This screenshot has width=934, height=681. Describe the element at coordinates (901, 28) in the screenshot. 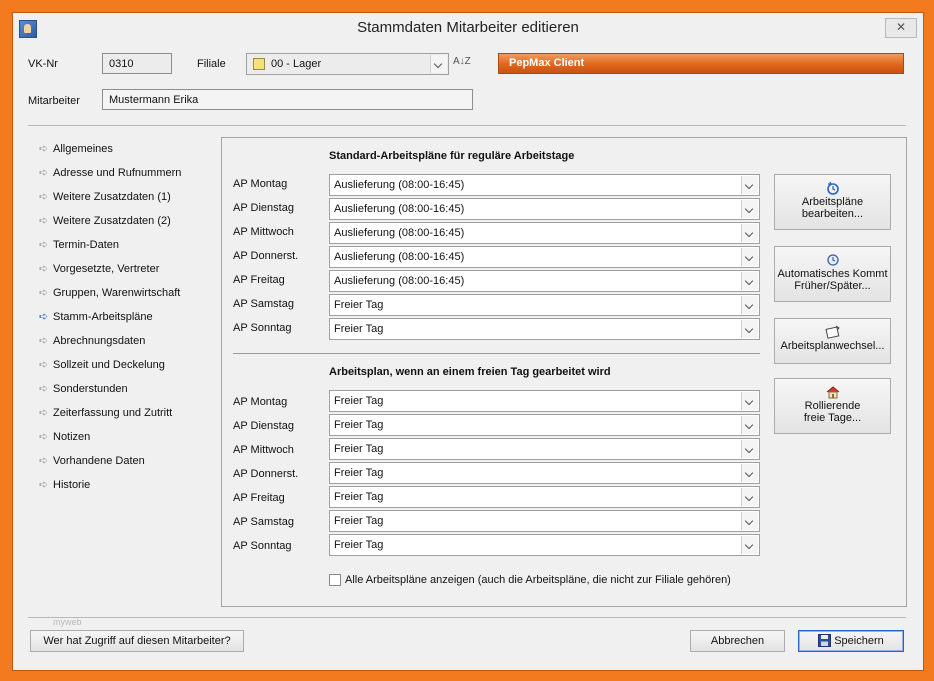

I see `close-button: ✕` at that location.